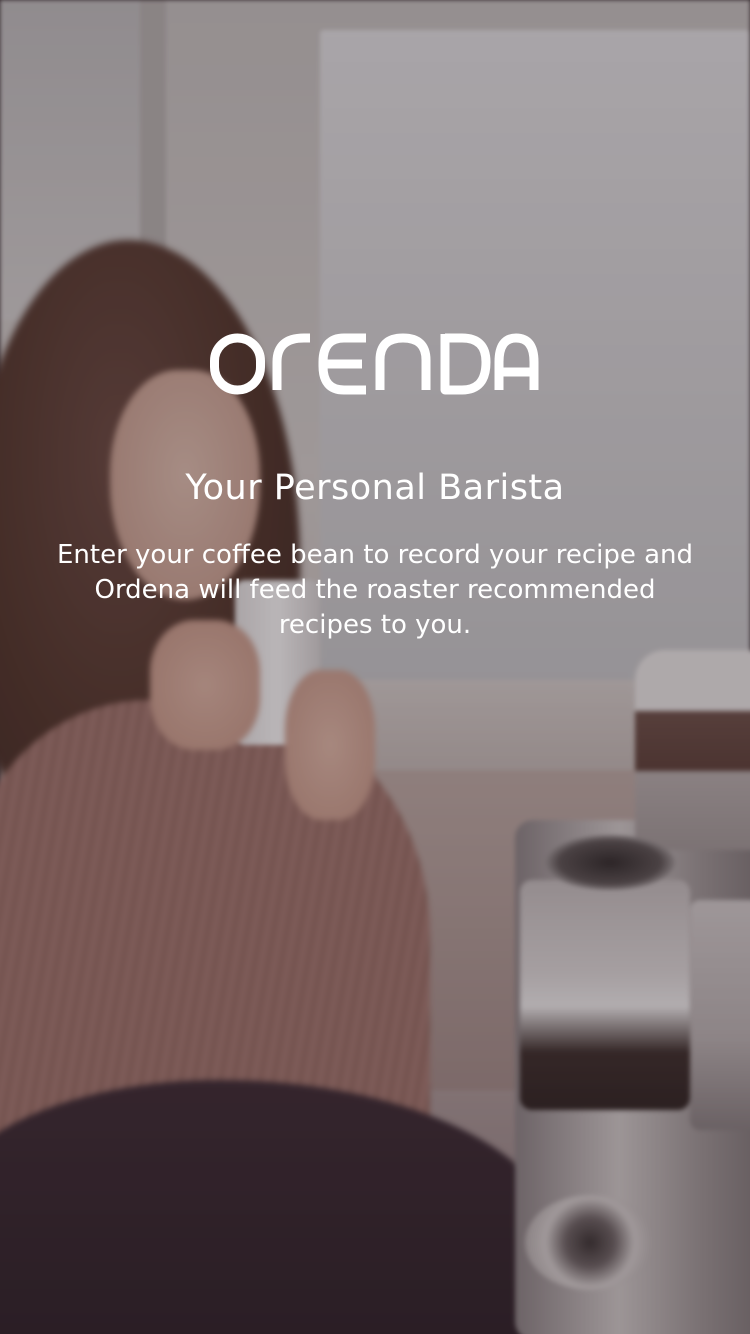 The width and height of the screenshot is (750, 1334). What do you see at coordinates (375, 362) in the screenshot?
I see `orenda-wordmark-icon` at bounding box center [375, 362].